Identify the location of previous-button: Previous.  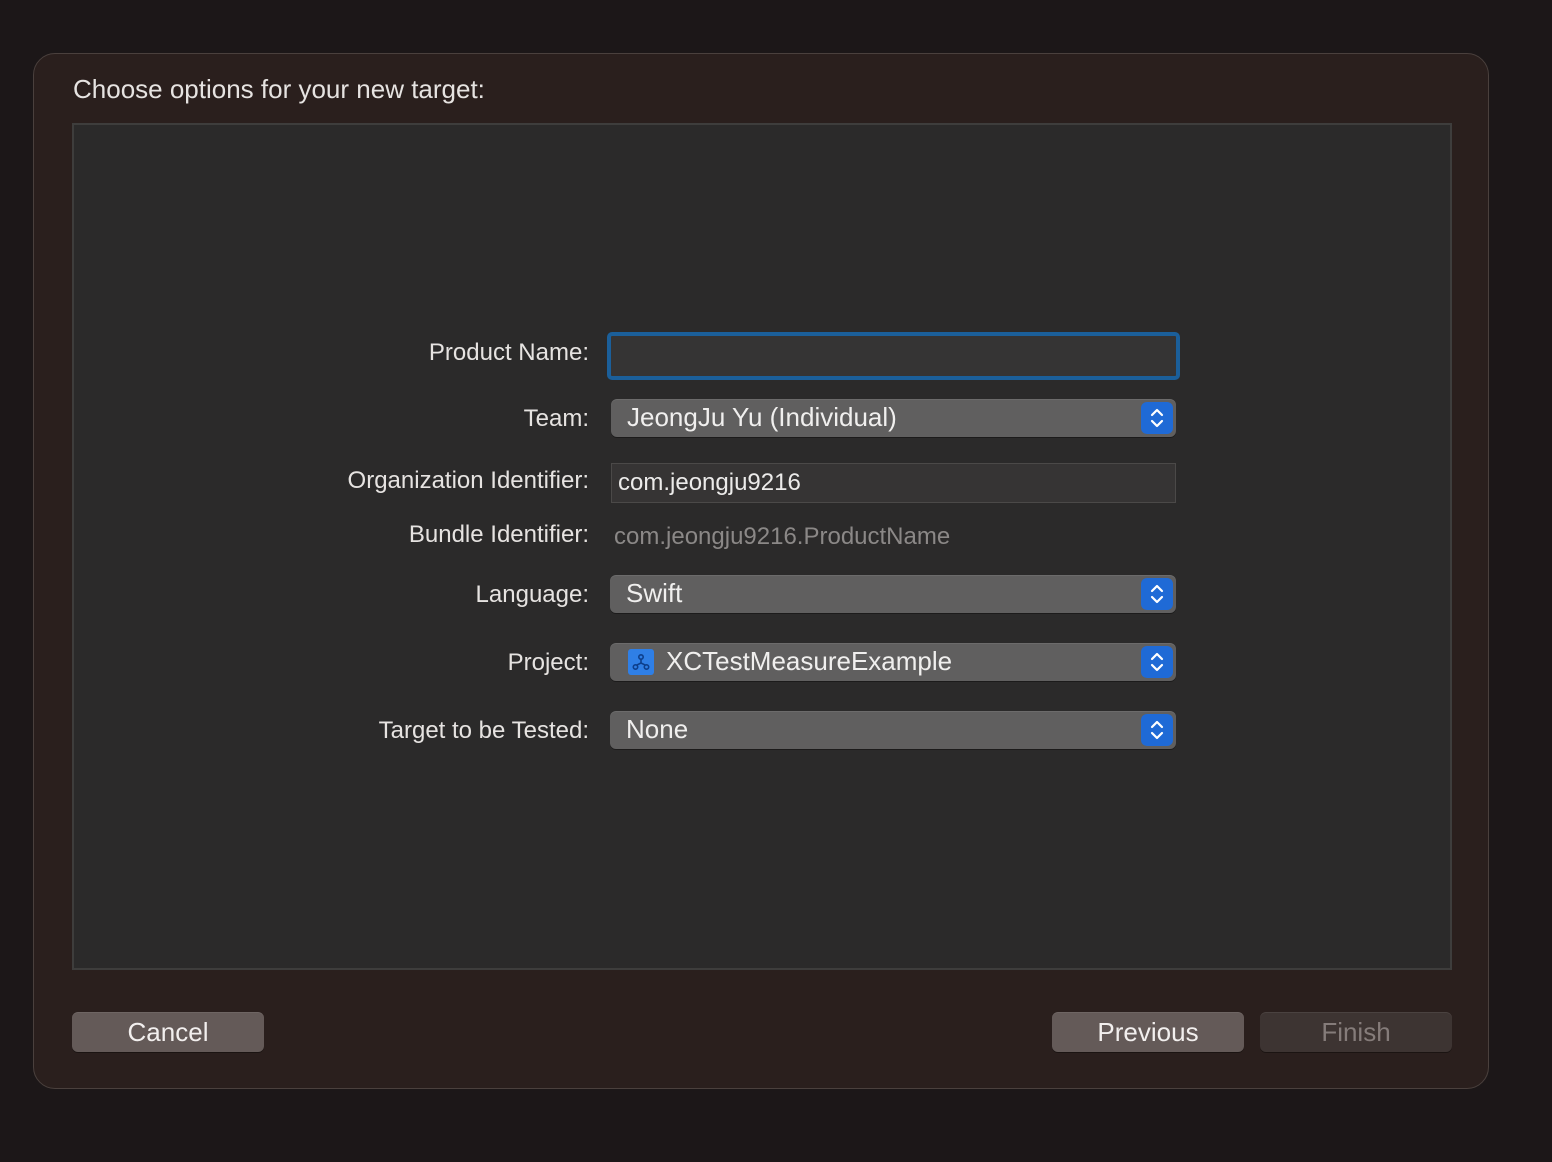
(1148, 1032).